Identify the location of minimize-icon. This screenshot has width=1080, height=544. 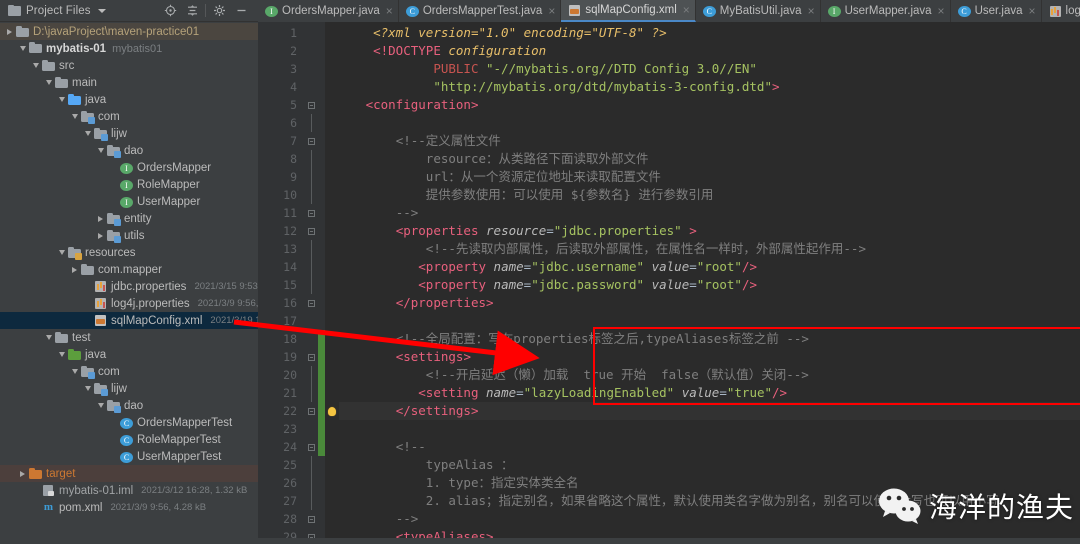
(241, 11).